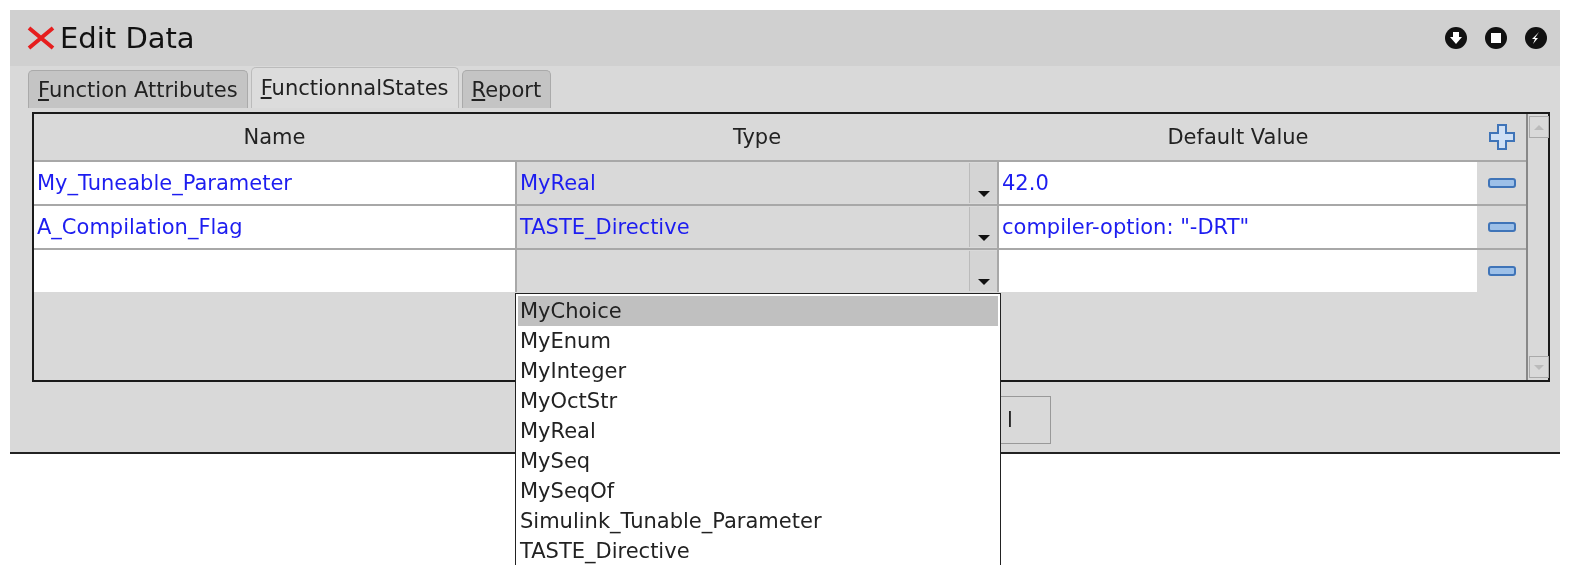 The width and height of the screenshot is (1569, 565). Describe the element at coordinates (1238, 137) in the screenshot. I see `column-header: Default Value` at that location.